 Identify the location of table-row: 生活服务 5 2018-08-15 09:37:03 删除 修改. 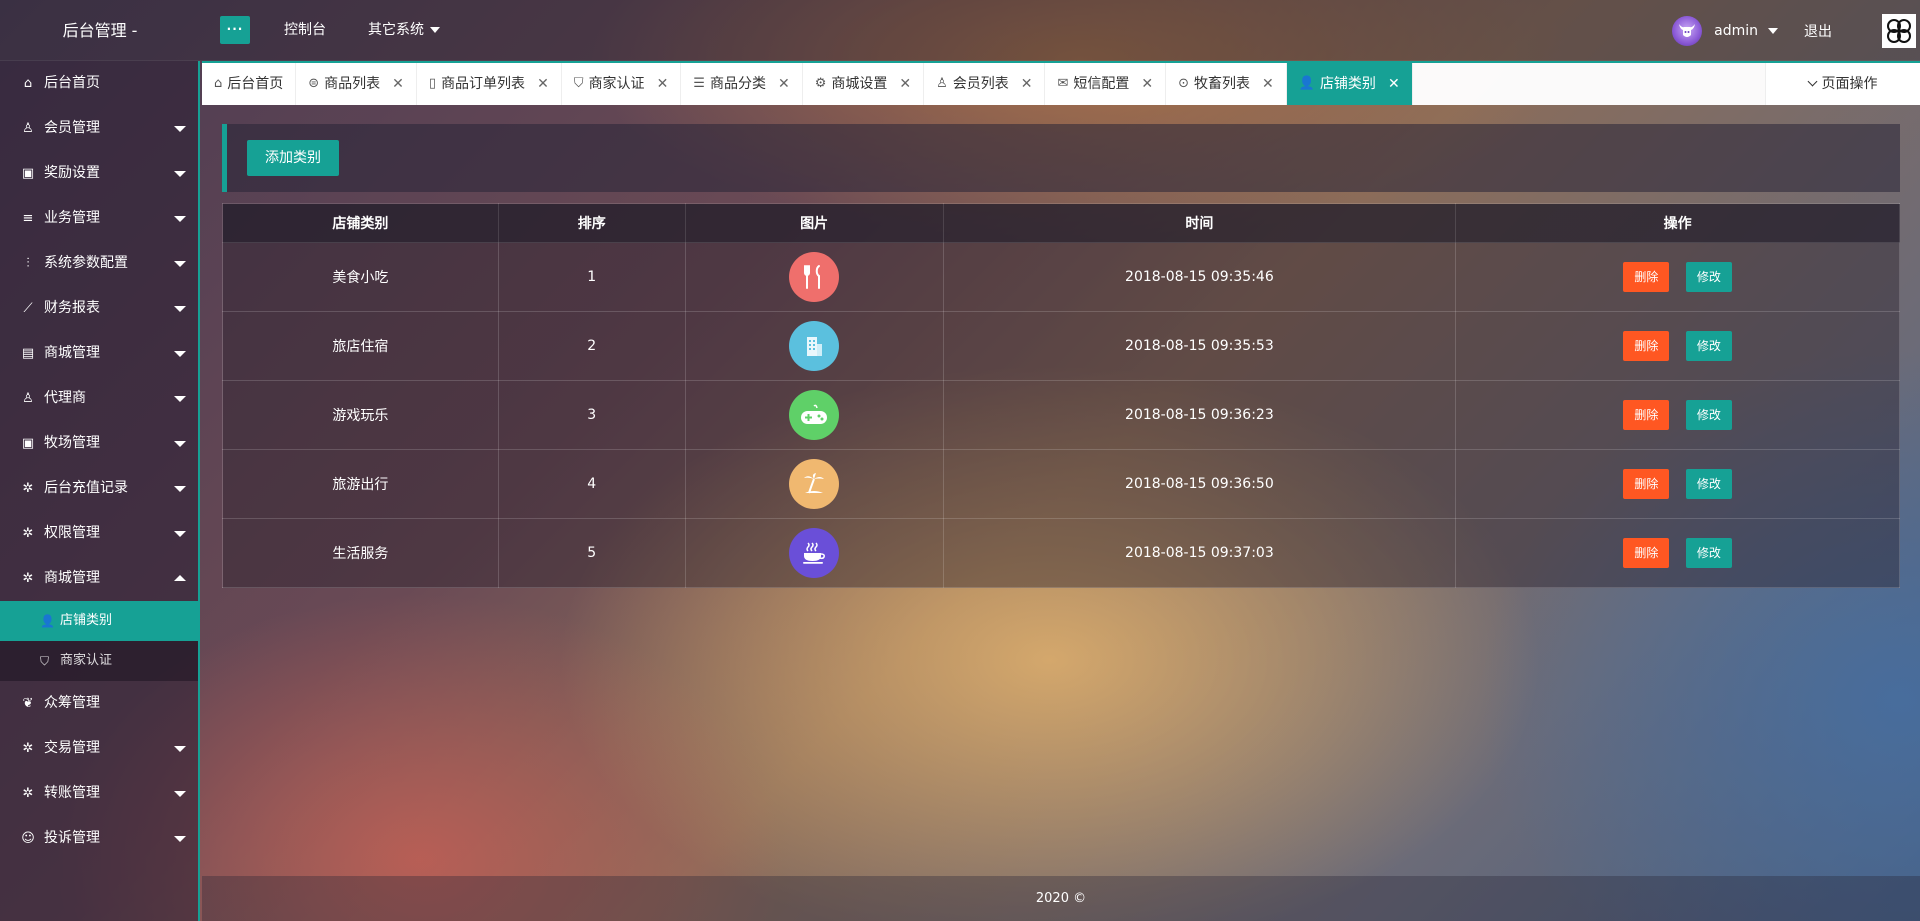
(1061, 553).